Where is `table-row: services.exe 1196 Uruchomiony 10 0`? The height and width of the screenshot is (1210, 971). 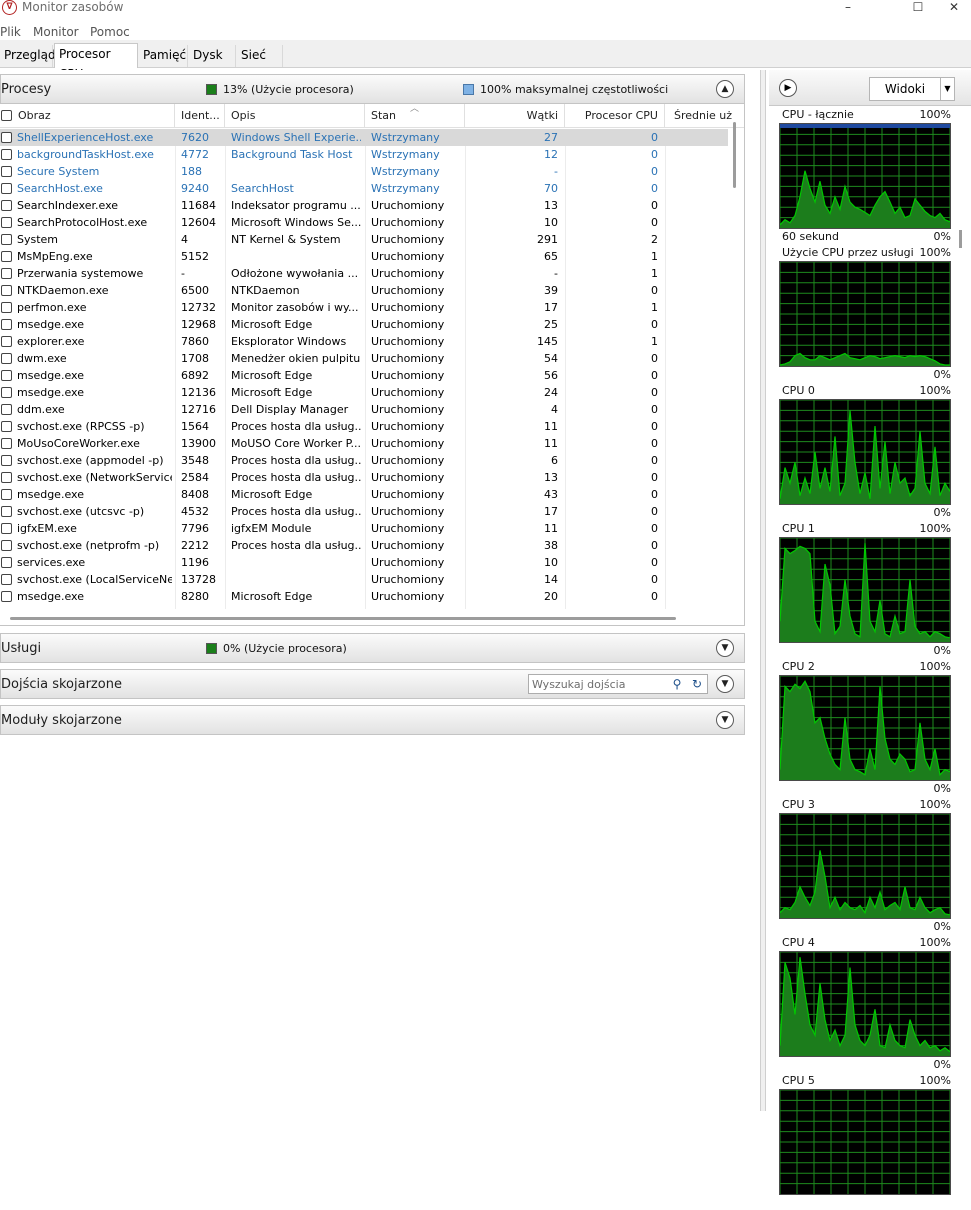
table-row: services.exe 1196 Uruchomiony 10 0 is located at coordinates (364, 562).